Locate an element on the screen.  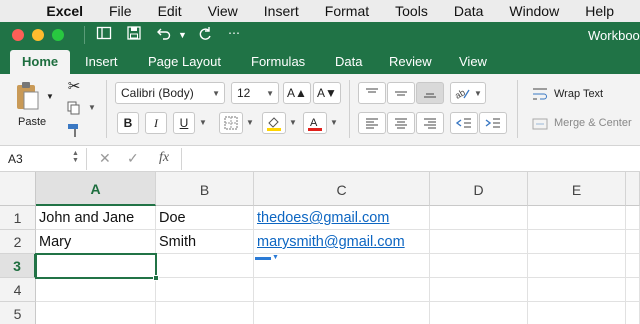
name-box-stepper-icon: ▲ ▼ is located at coordinates (75, 157).